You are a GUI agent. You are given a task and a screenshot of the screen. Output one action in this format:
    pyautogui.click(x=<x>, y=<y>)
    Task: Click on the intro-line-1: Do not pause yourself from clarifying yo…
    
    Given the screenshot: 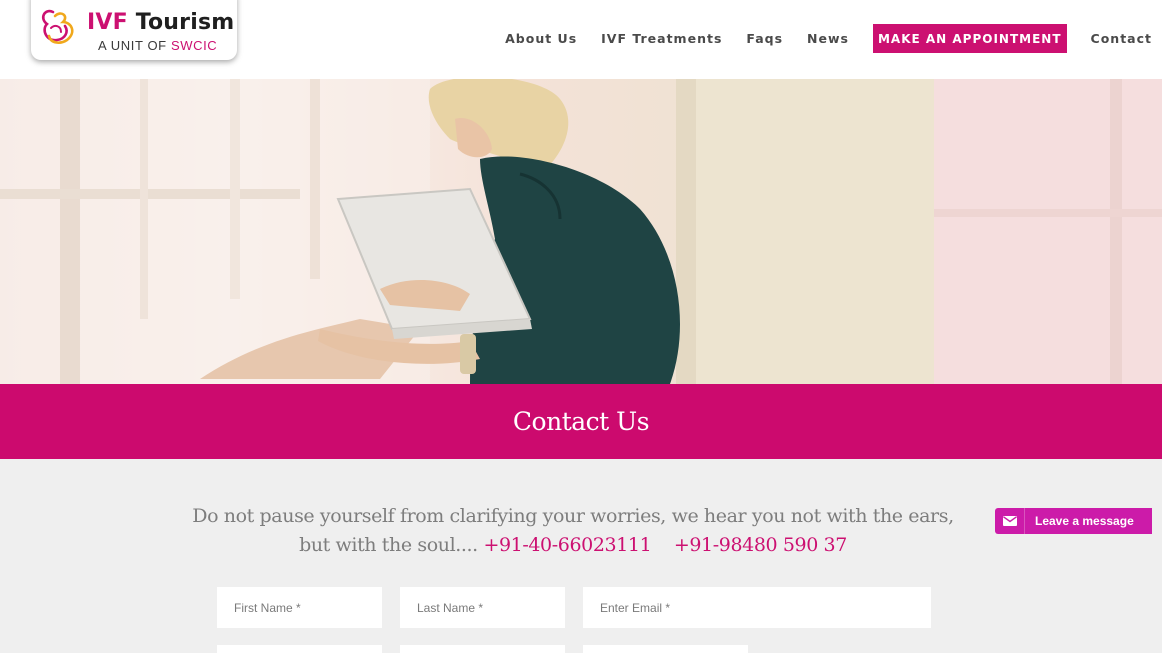 What is the action you would take?
    pyautogui.click(x=573, y=516)
    